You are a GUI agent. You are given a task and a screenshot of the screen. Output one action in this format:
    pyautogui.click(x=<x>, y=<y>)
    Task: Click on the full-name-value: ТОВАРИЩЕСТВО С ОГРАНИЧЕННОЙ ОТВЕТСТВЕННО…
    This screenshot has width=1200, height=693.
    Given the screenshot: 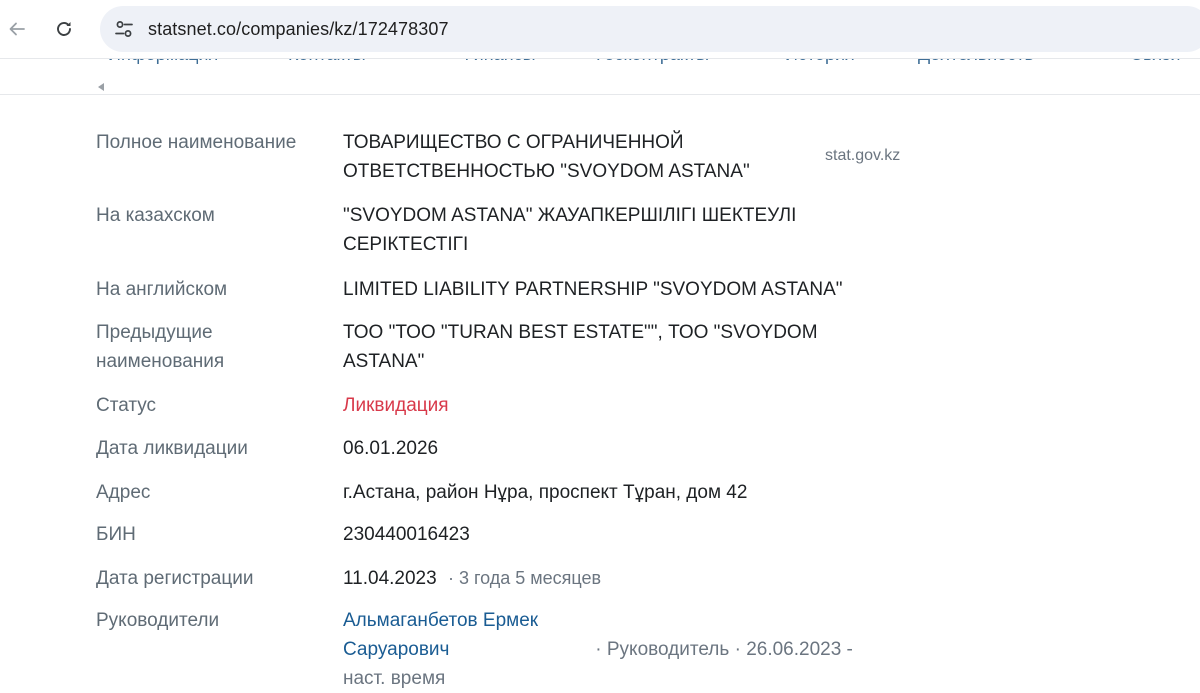 What is the action you would take?
    pyautogui.click(x=546, y=157)
    